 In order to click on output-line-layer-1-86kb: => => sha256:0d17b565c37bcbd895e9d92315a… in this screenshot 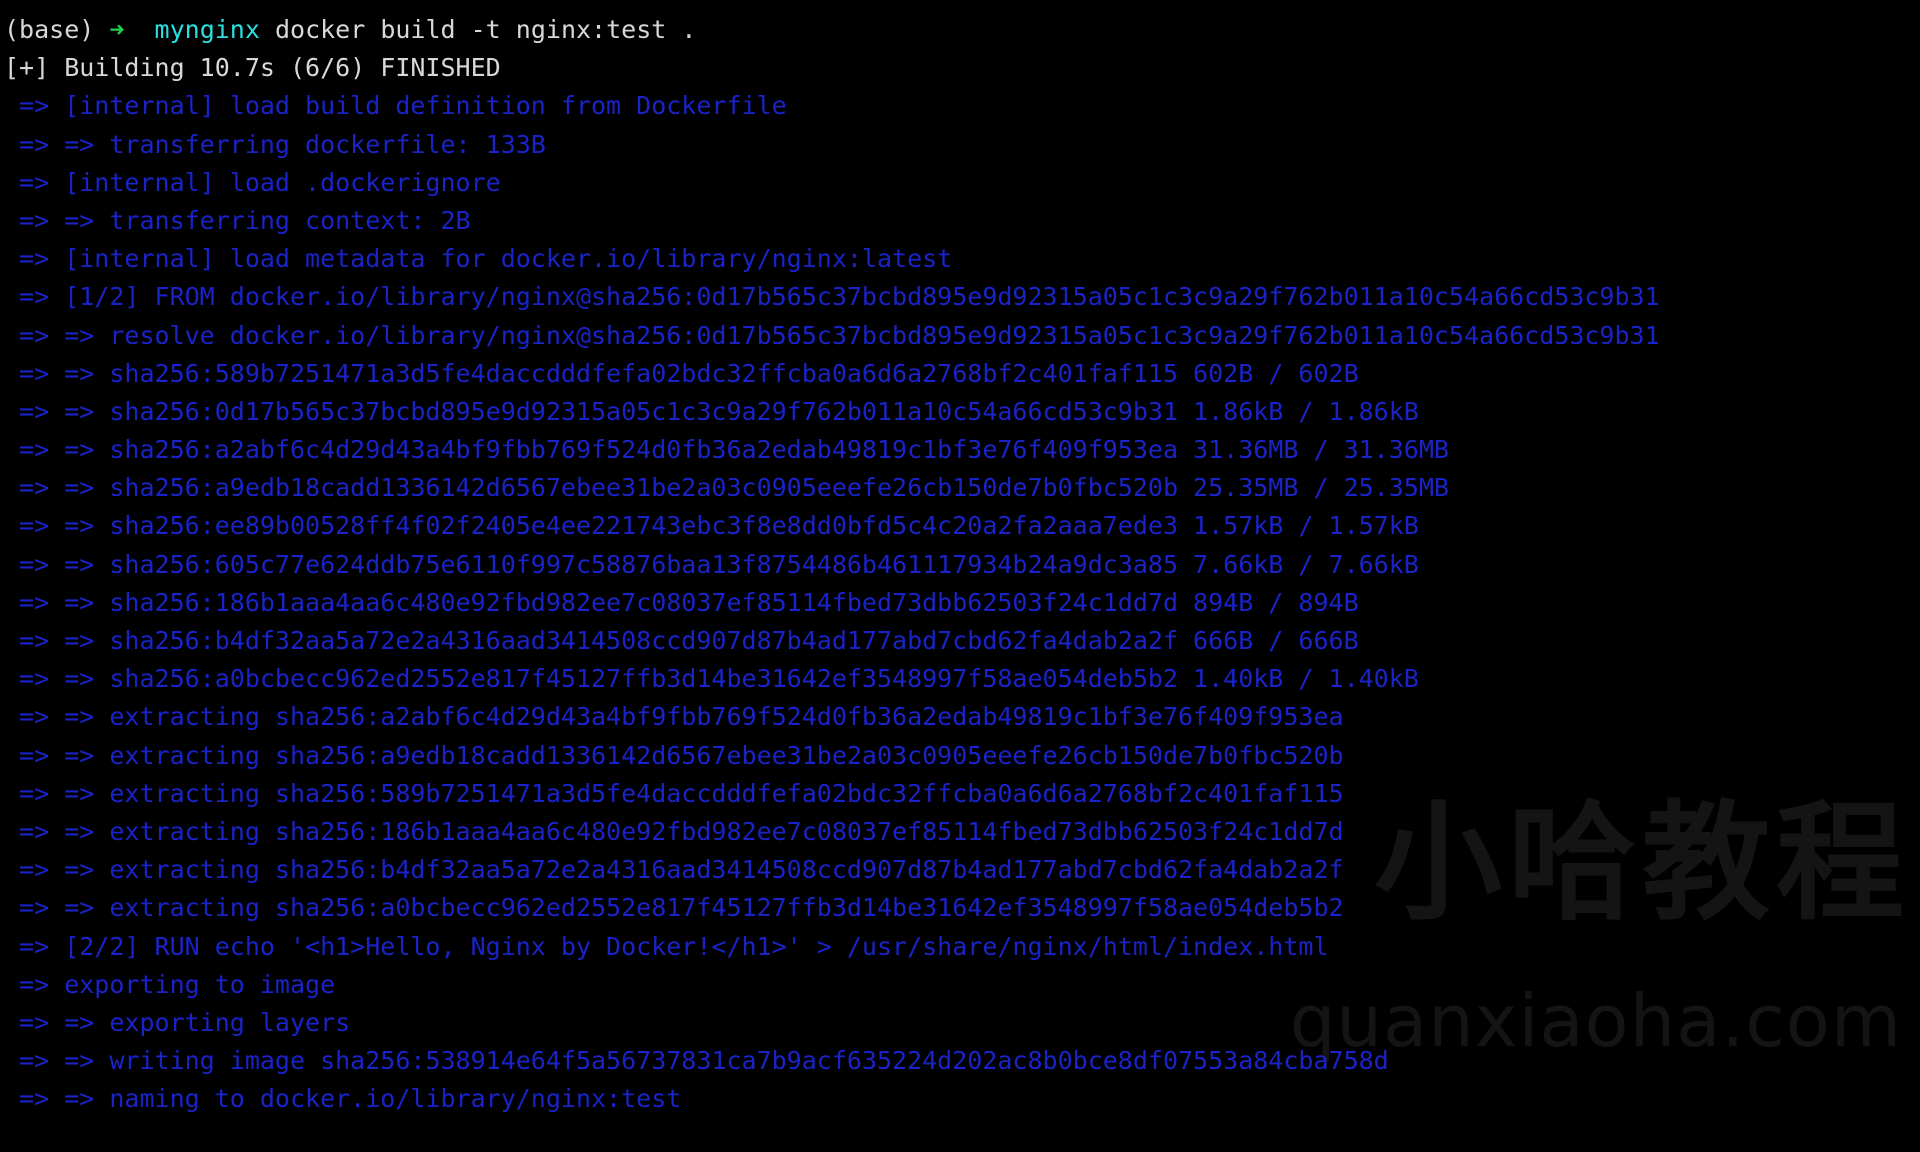, I will do `click(711, 411)`.